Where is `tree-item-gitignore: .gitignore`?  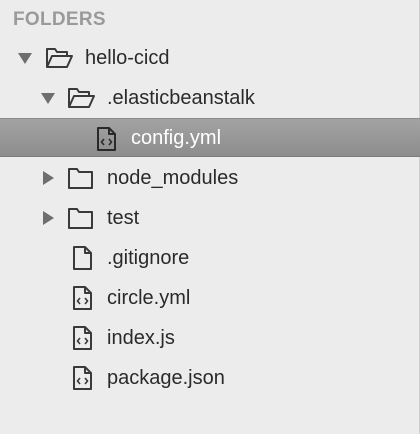
tree-item-gitignore: .gitignore is located at coordinates (210, 258).